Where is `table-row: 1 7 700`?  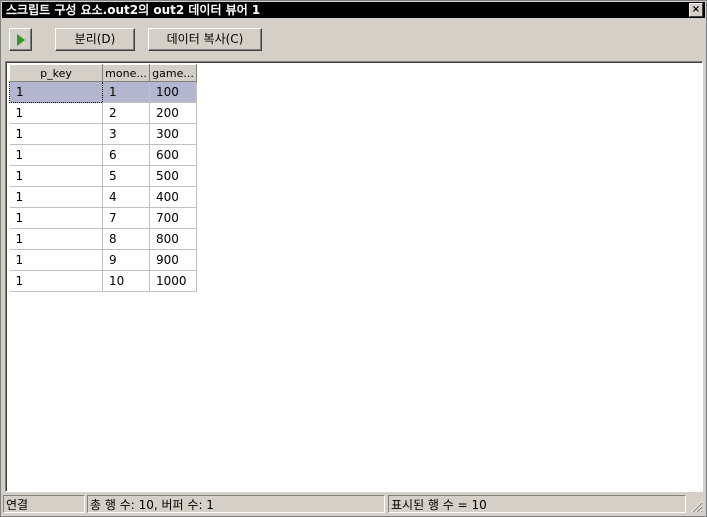
table-row: 1 7 700 is located at coordinates (103, 218).